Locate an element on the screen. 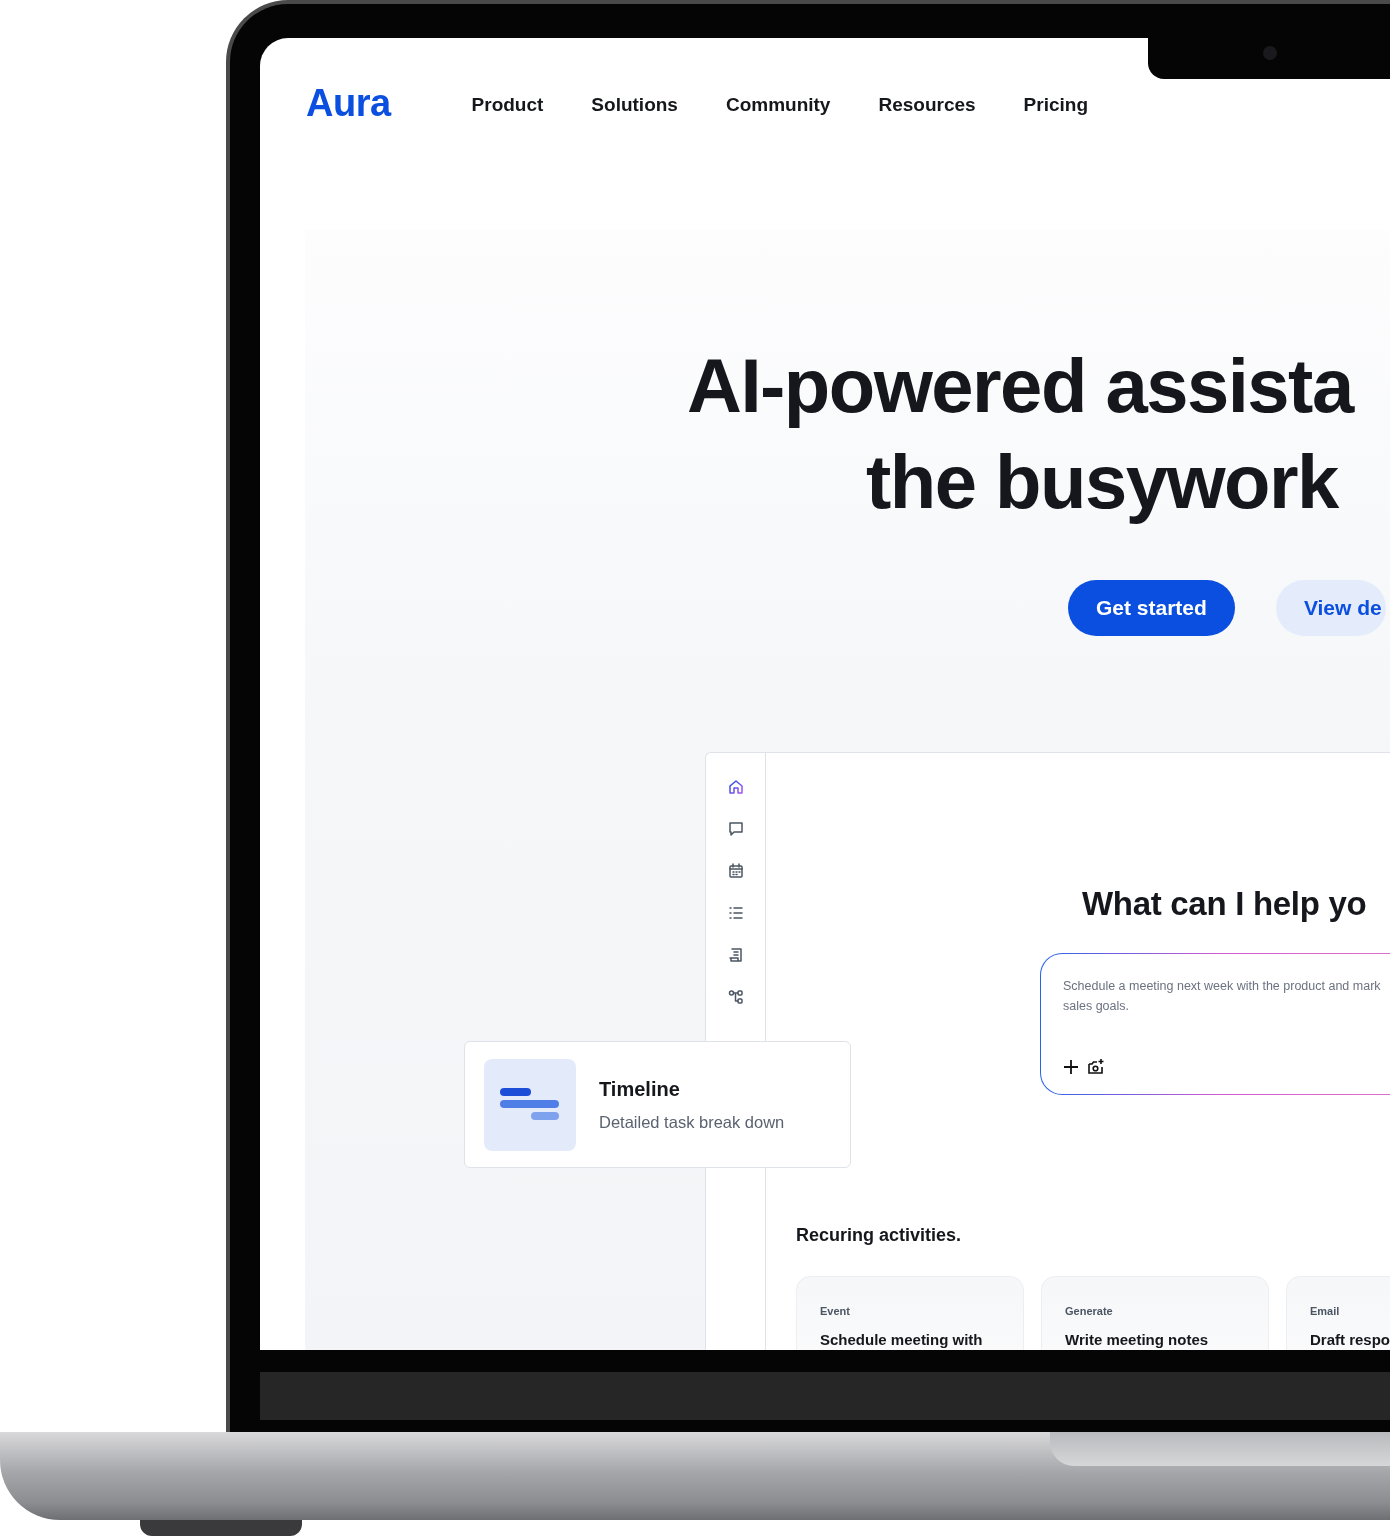 This screenshot has height=1536, width=1390. plus-icon is located at coordinates (1071, 1067).